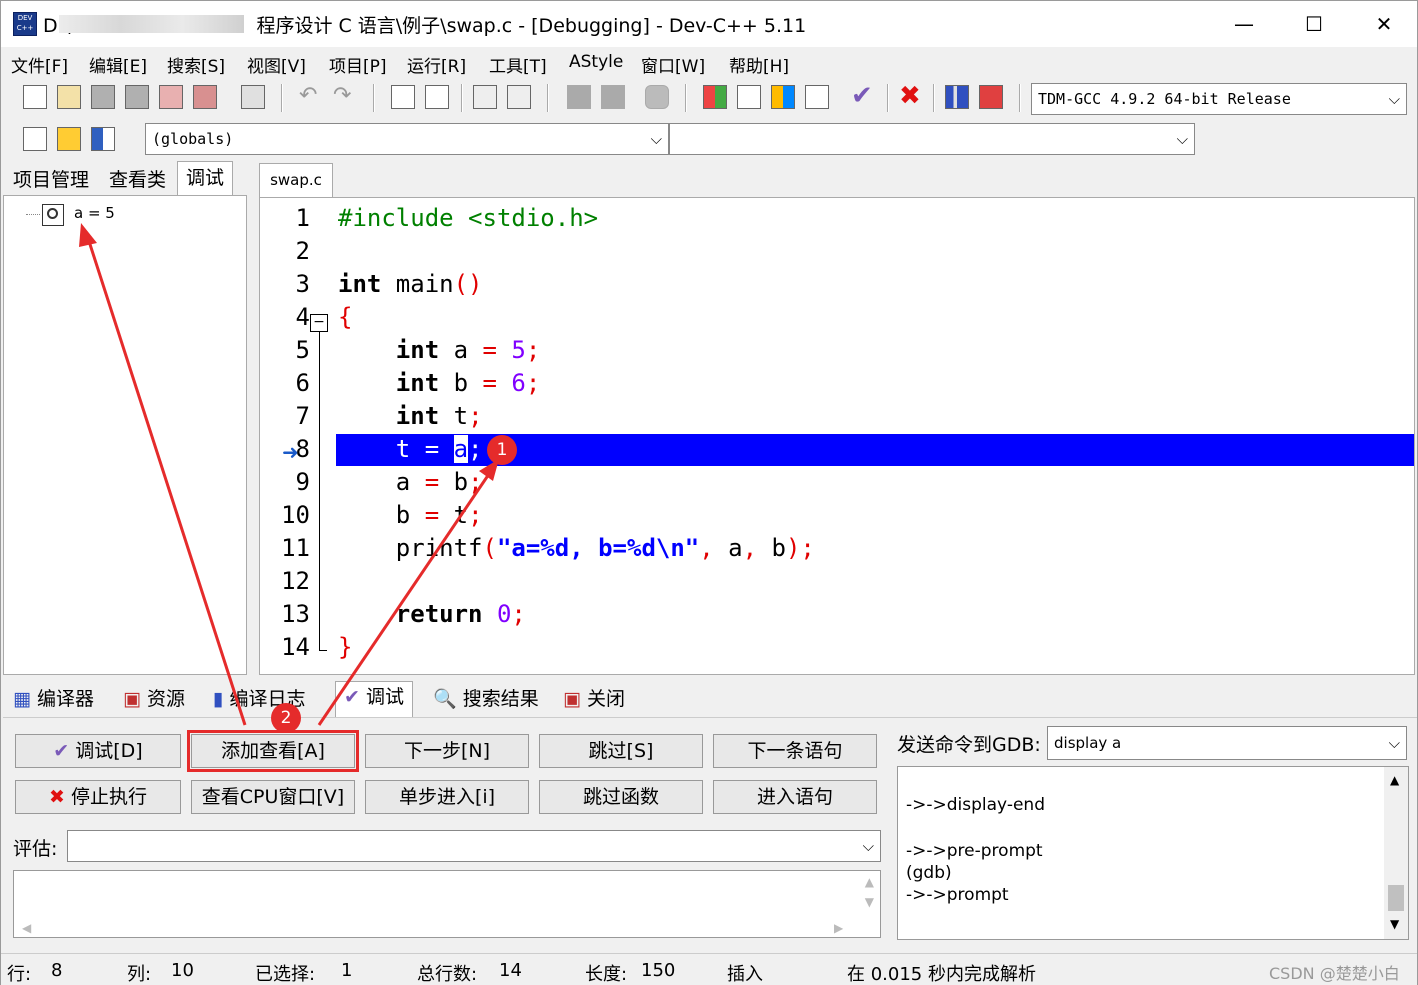 This screenshot has height=985, width=1418. What do you see at coordinates (502, 450) in the screenshot?
I see `annotation-badge-1: 1` at bounding box center [502, 450].